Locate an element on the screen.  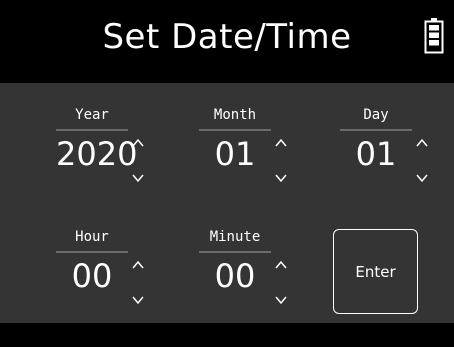
hour-label: Hour is located at coordinates (92, 237).